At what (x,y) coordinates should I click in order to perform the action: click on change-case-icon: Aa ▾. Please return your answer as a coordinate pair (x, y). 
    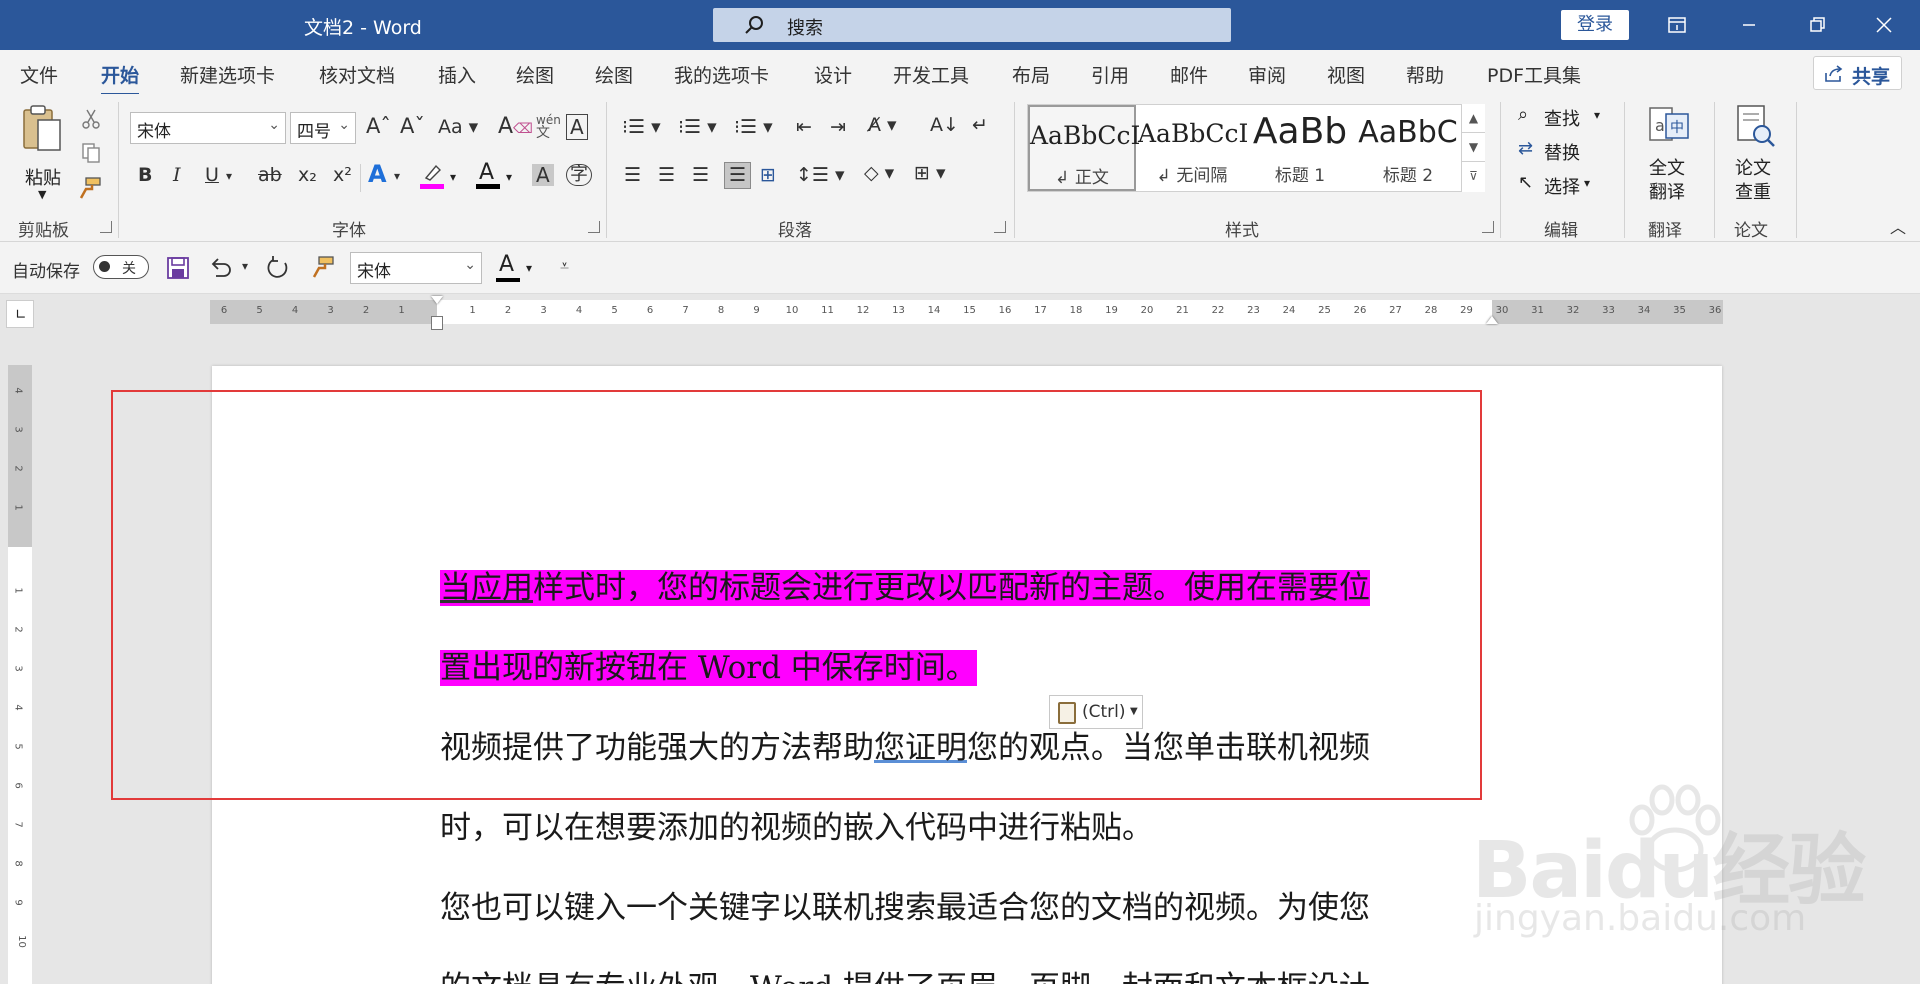
    Looking at the image, I should click on (458, 127).